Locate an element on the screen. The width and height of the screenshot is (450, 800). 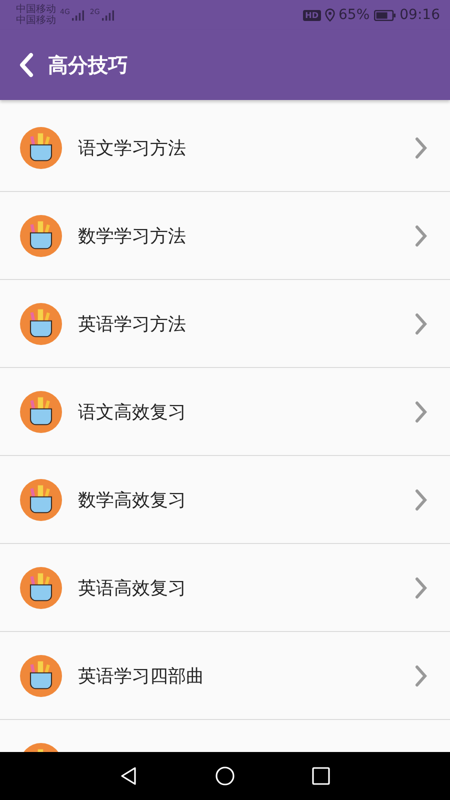
list-item: 英语学习四部曲 is located at coordinates (225, 676).